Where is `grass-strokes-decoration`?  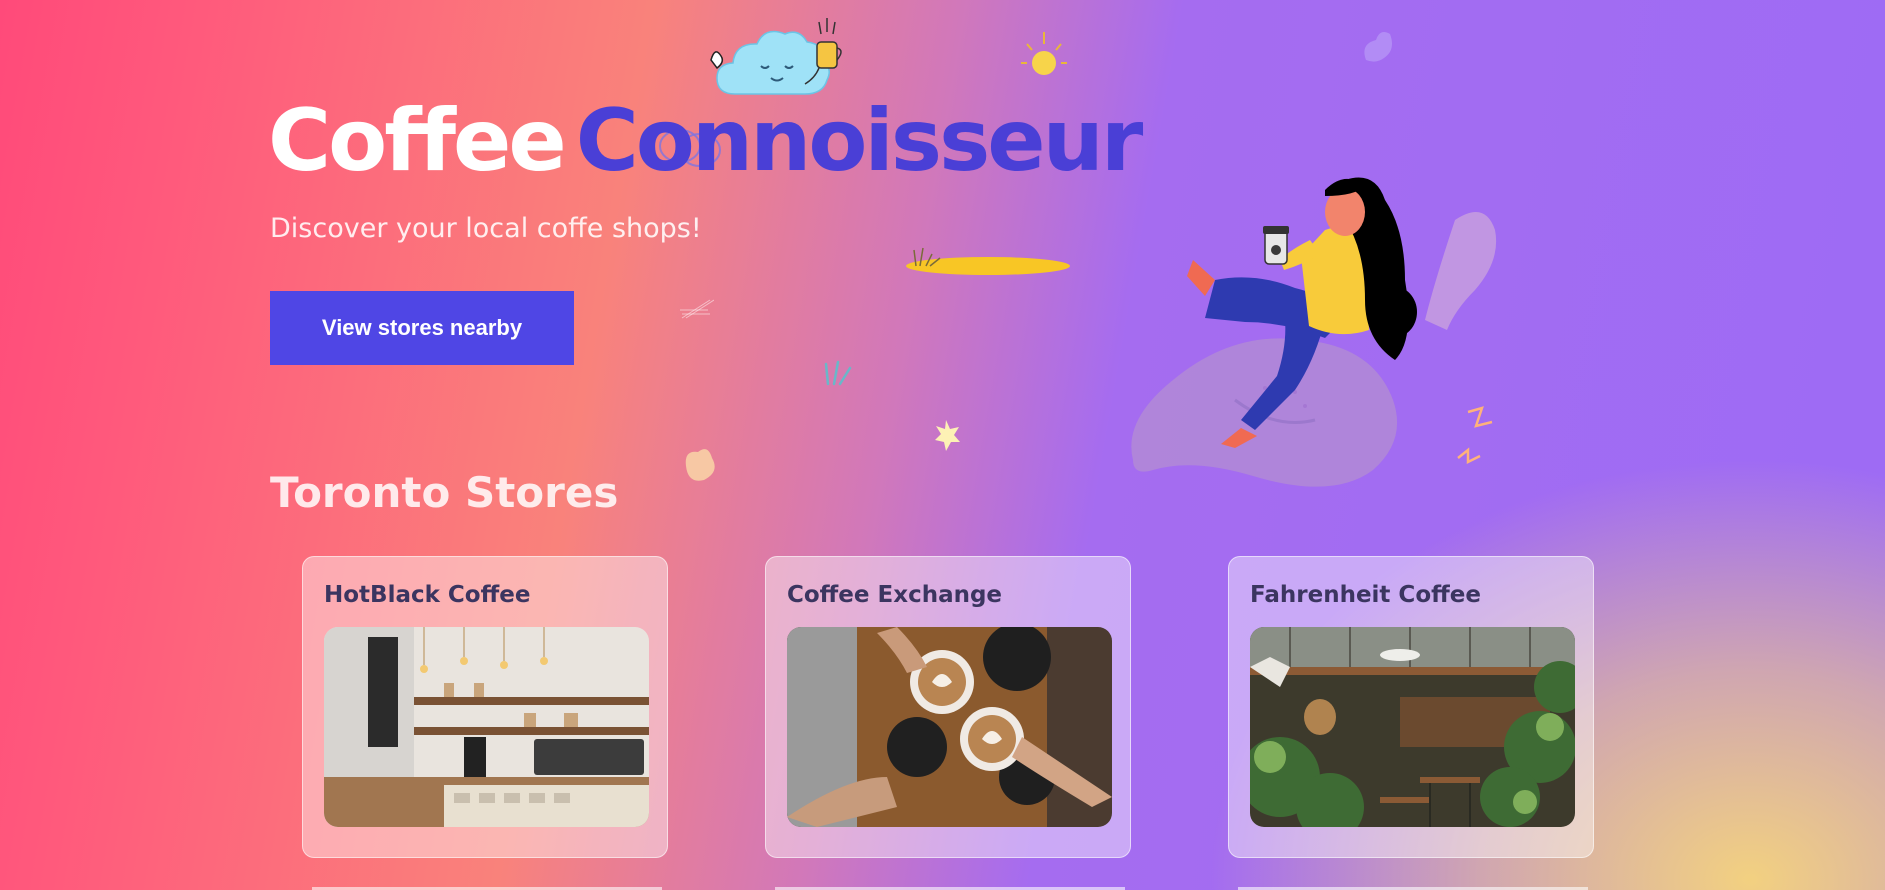 grass-strokes-decoration is located at coordinates (838, 373).